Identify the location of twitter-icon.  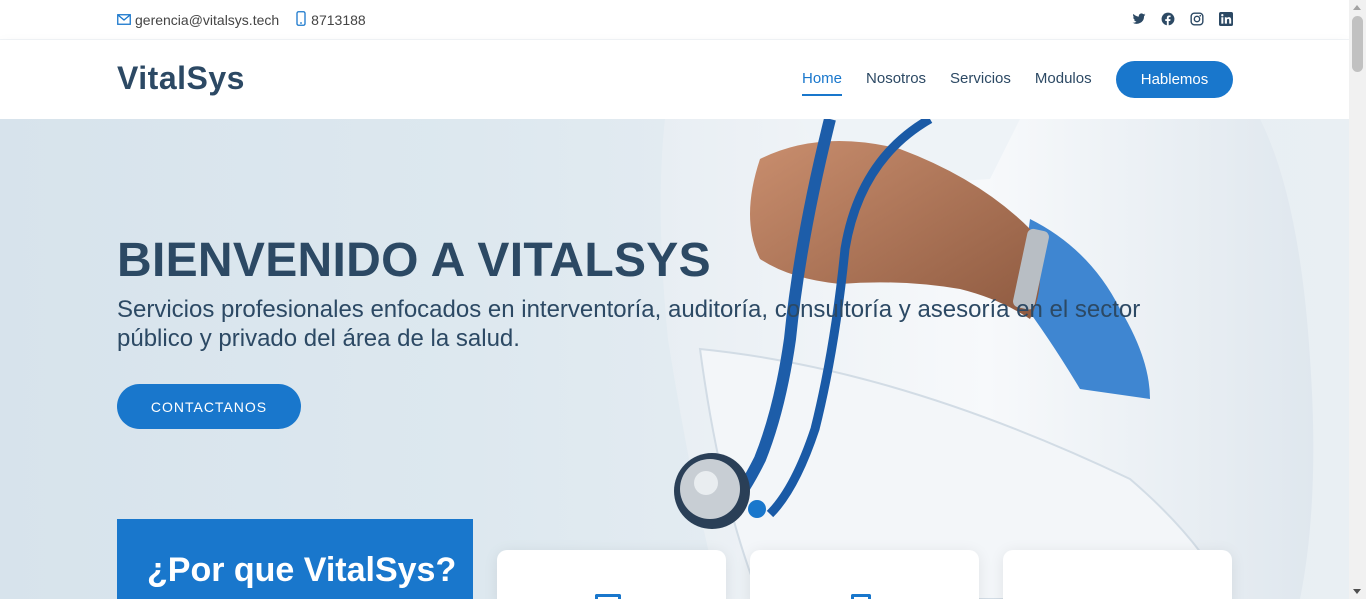
(1139, 19).